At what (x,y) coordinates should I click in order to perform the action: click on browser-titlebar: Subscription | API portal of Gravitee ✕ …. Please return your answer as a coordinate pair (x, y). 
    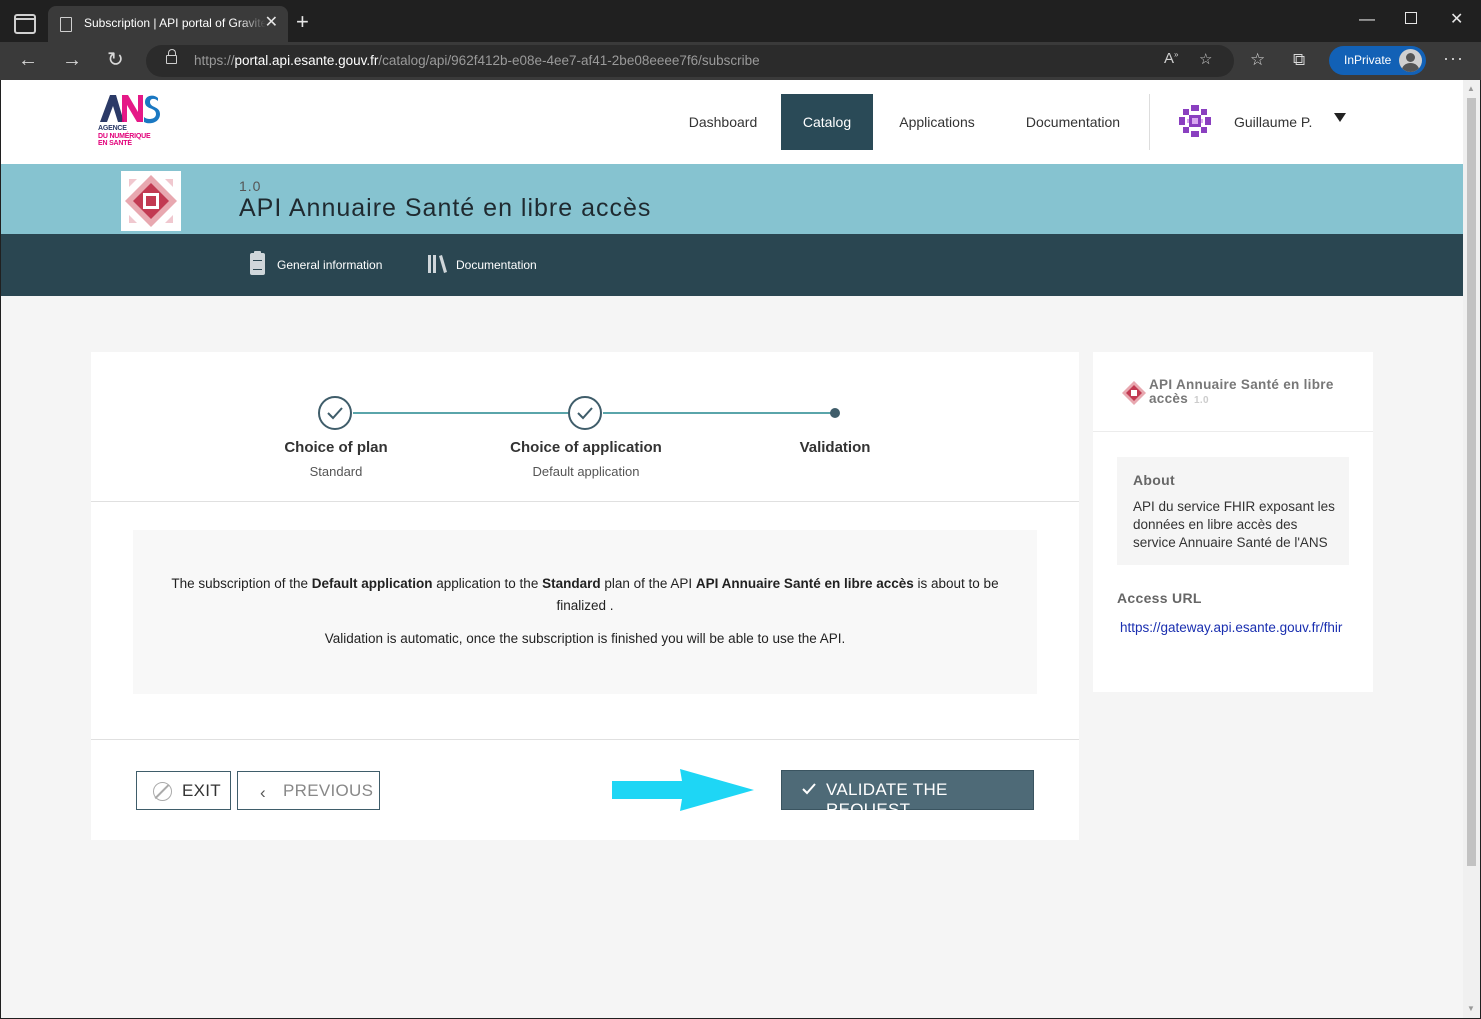
    Looking at the image, I should click on (740, 21).